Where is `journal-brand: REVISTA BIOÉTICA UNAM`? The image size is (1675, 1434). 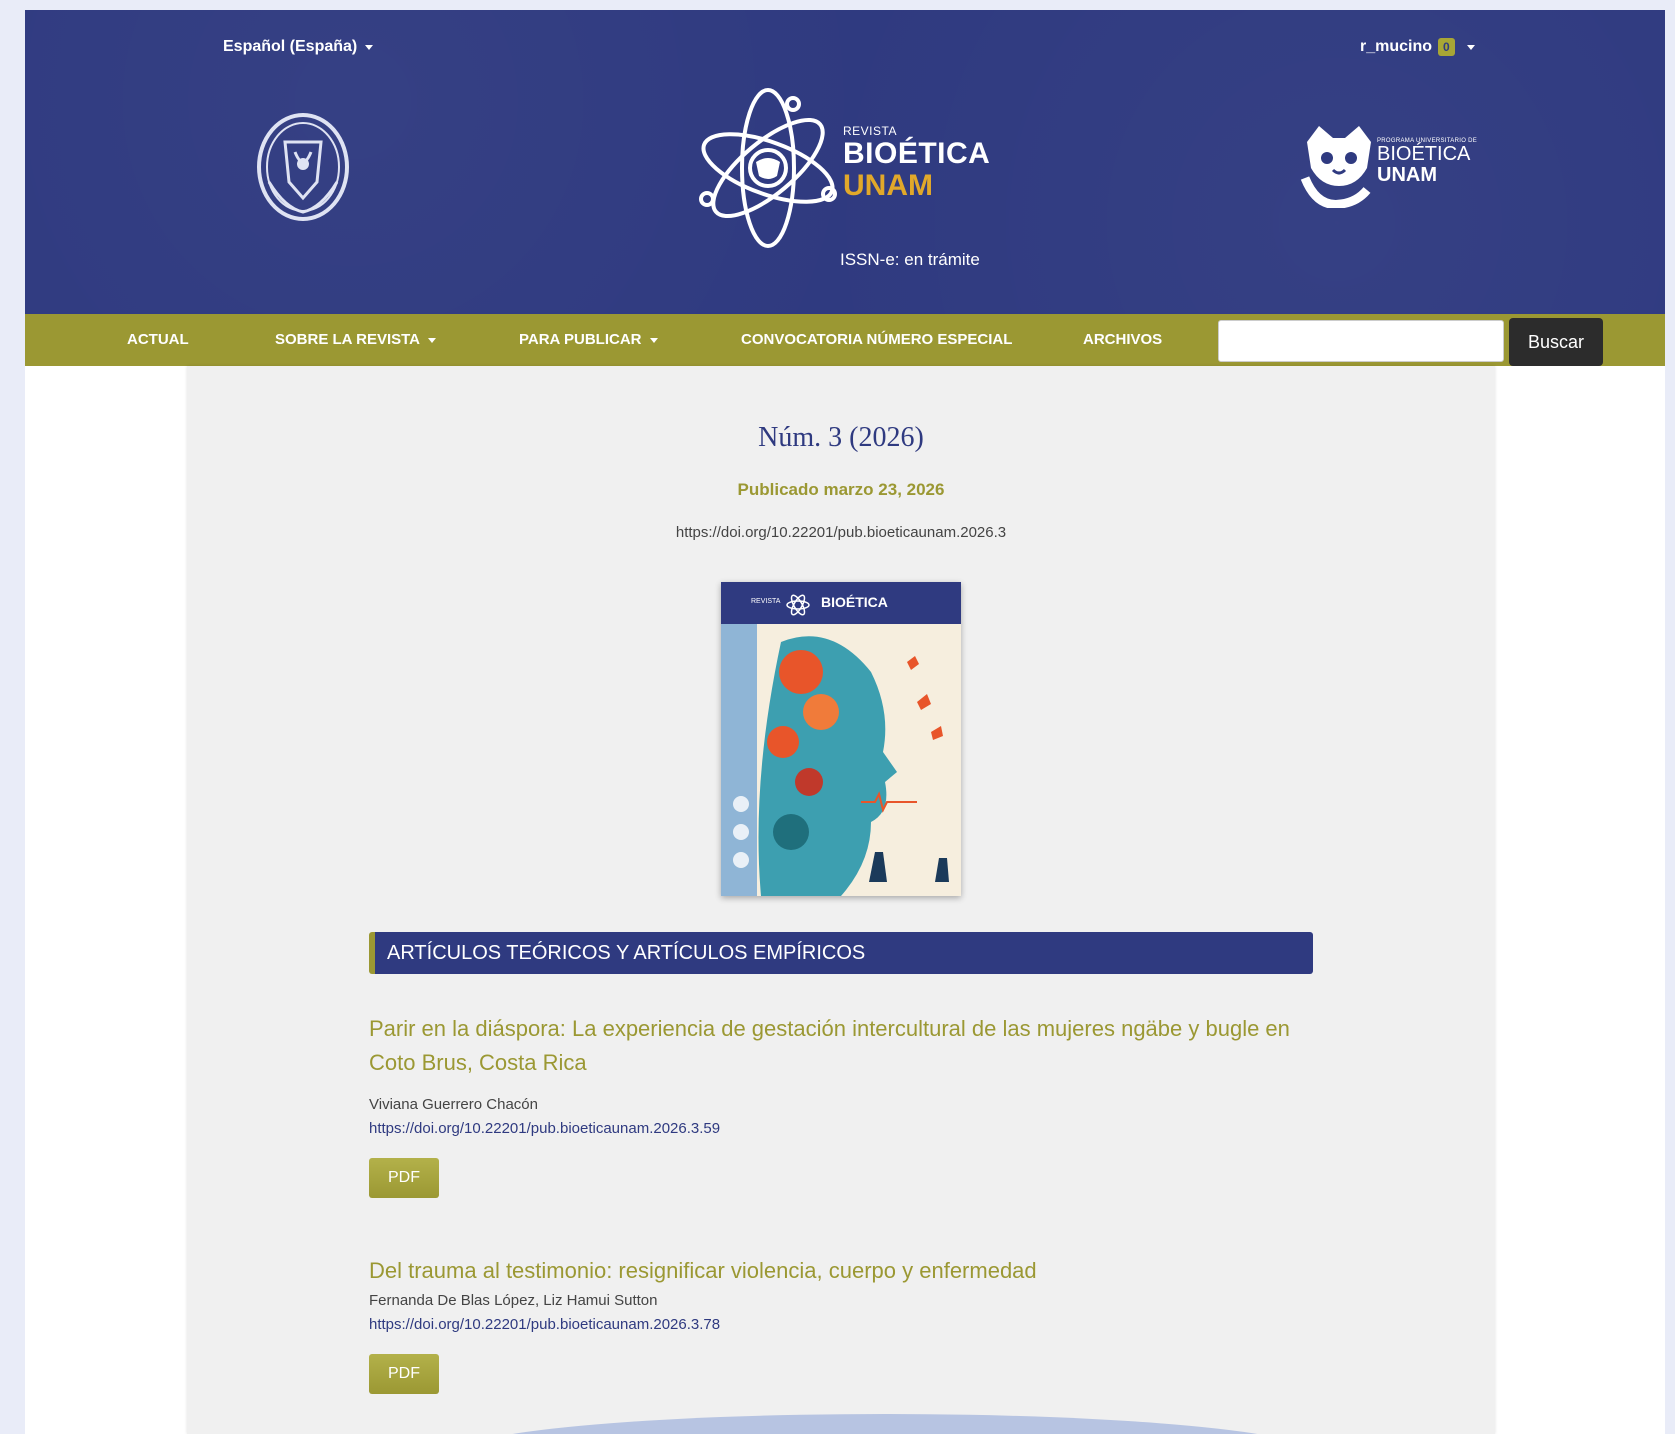 journal-brand: REVISTA BIOÉTICA UNAM is located at coordinates (916, 163).